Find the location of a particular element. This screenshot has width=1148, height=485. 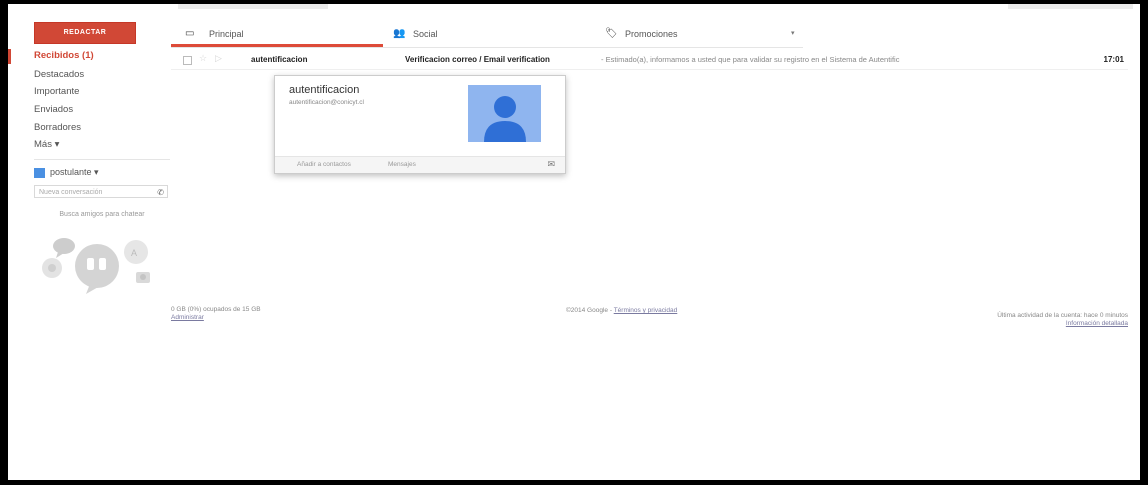

chat-search-placeholder: Nueva conversación is located at coordinates (71, 192).